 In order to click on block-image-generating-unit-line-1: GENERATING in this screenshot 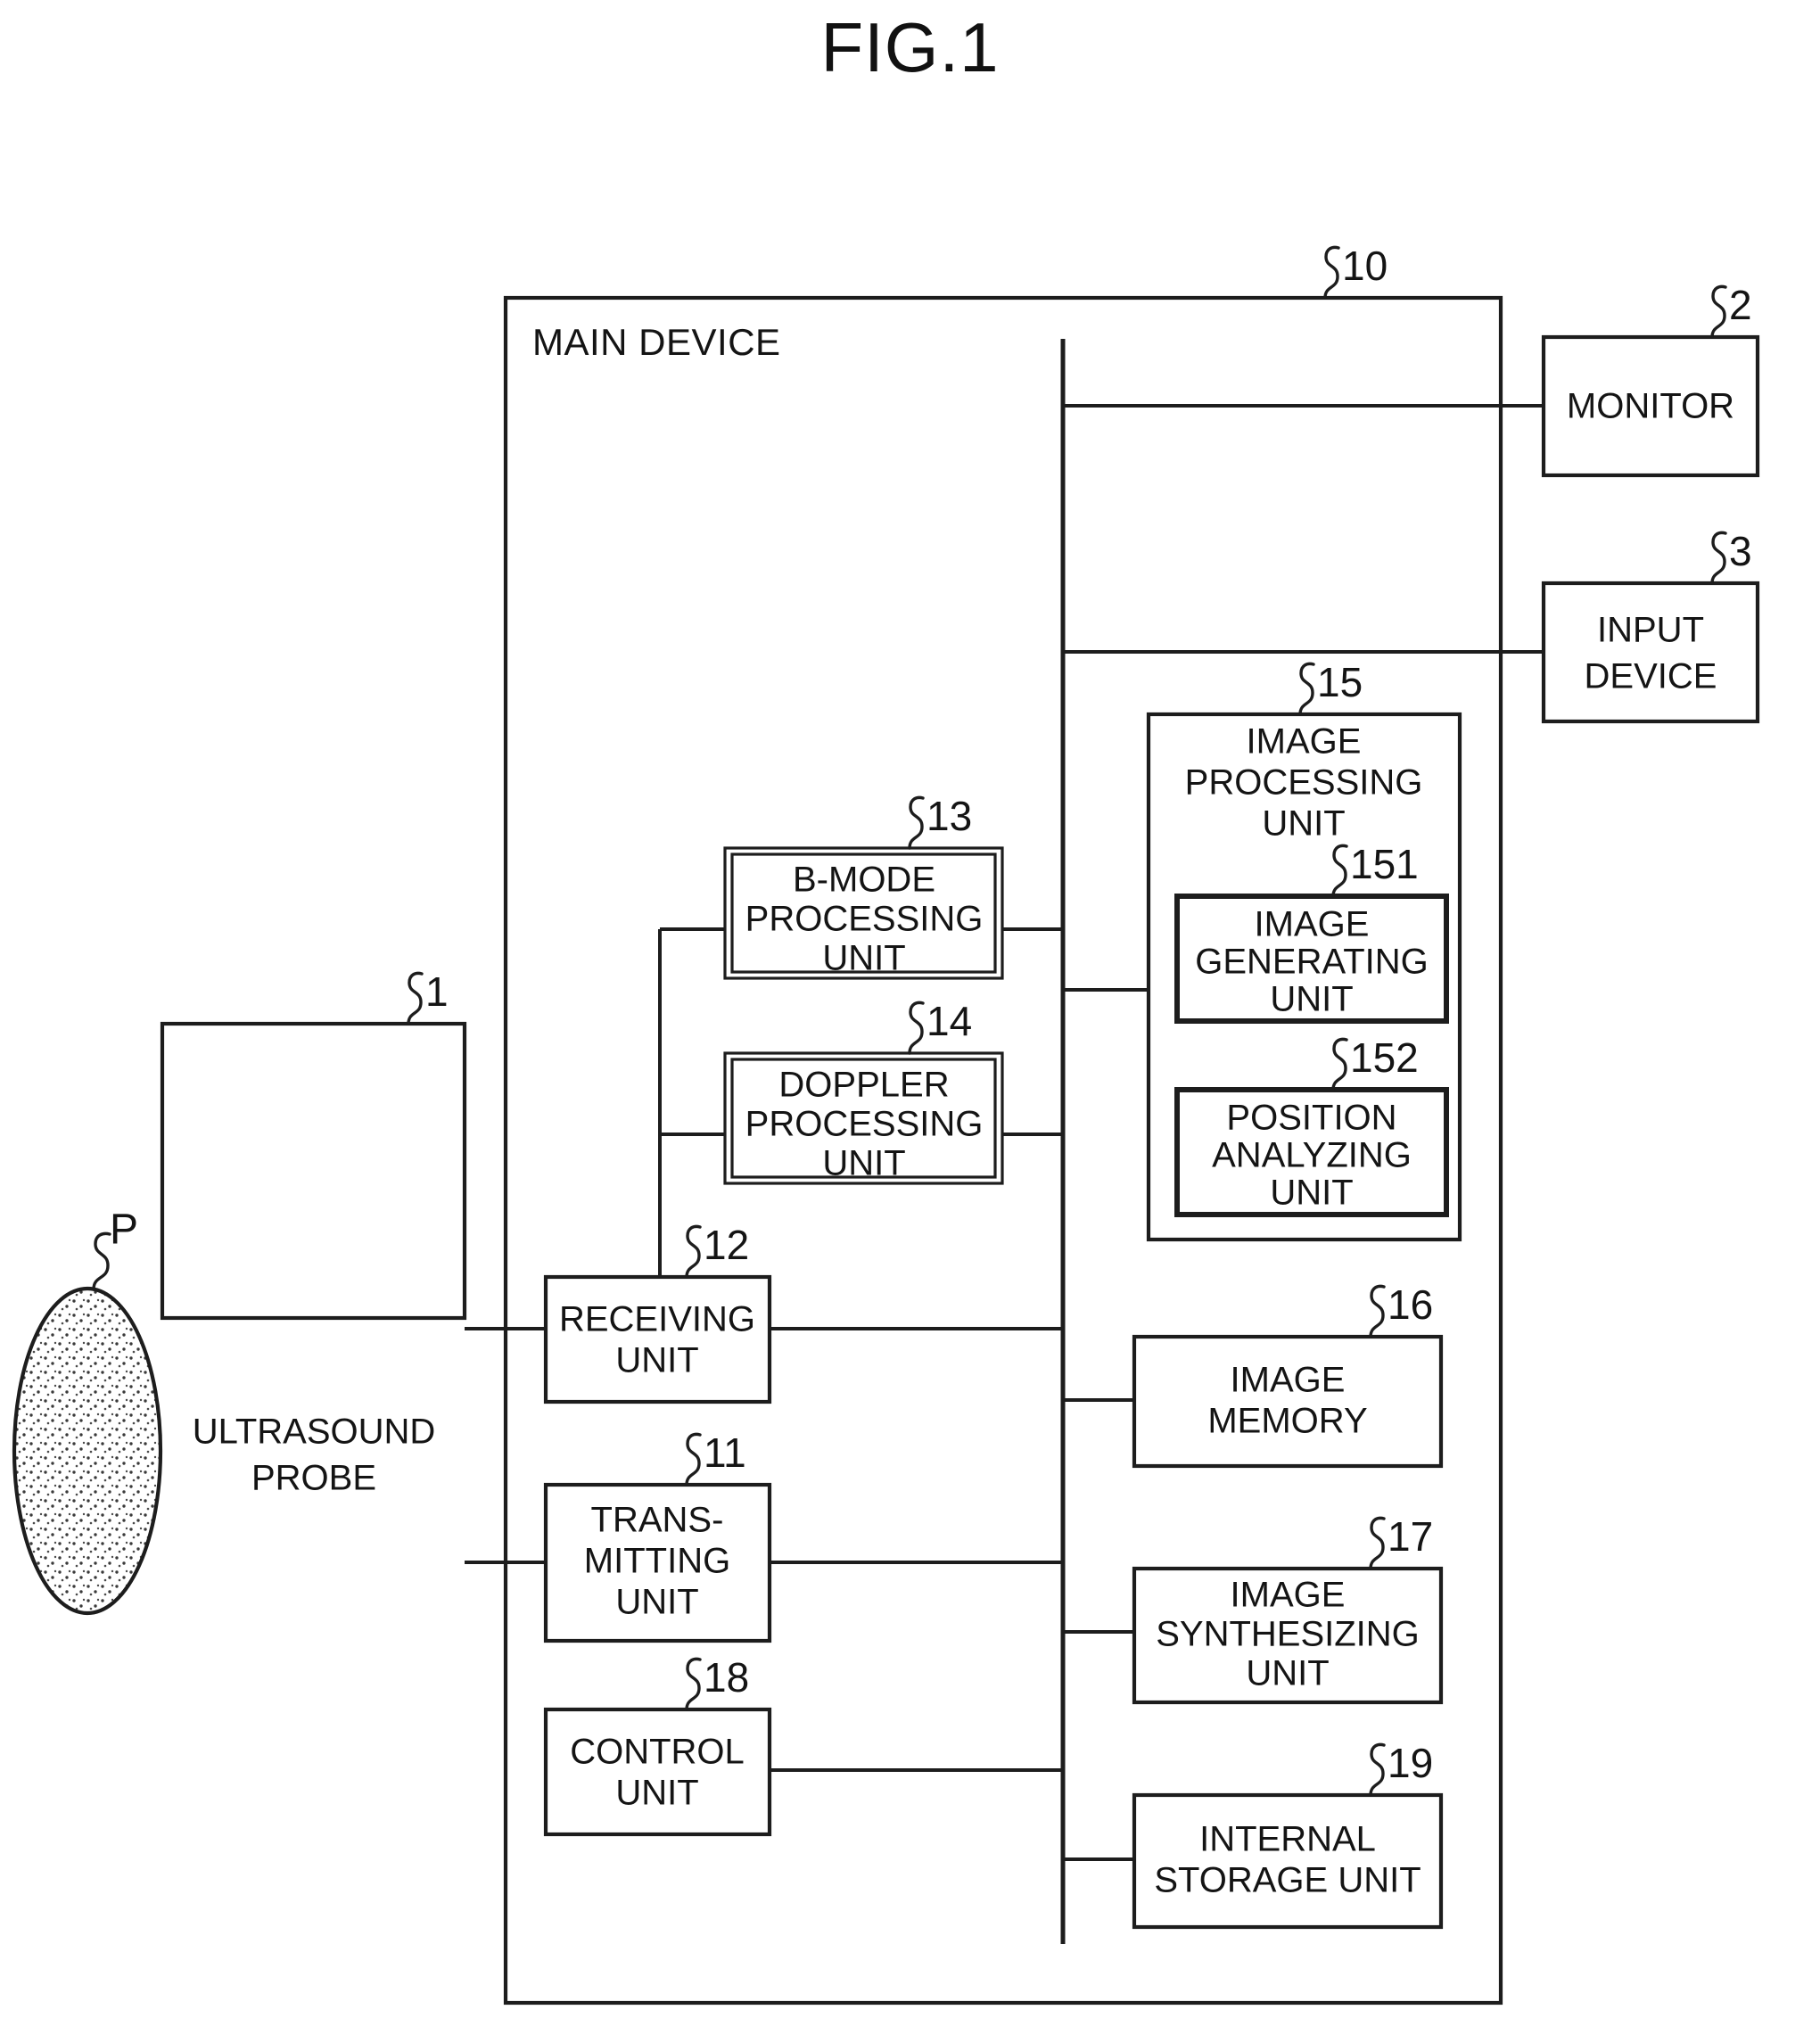, I will do `click(1312, 962)`.